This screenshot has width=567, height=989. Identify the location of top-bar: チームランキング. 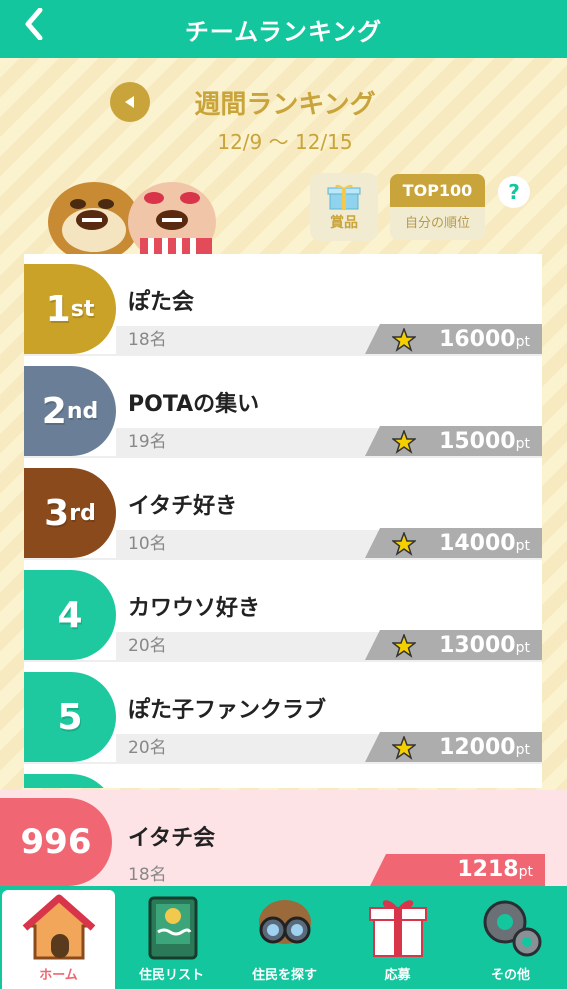
(283, 29).